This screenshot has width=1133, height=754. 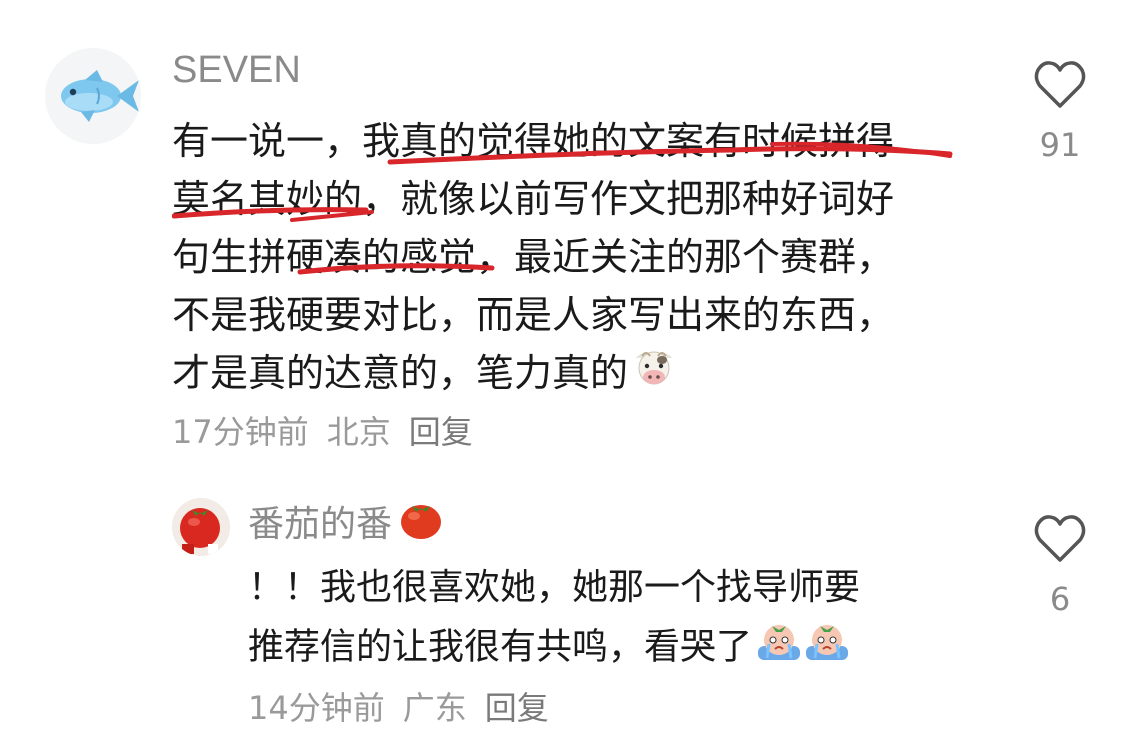 What do you see at coordinates (804, 648) in the screenshot?
I see `crying-emoji` at bounding box center [804, 648].